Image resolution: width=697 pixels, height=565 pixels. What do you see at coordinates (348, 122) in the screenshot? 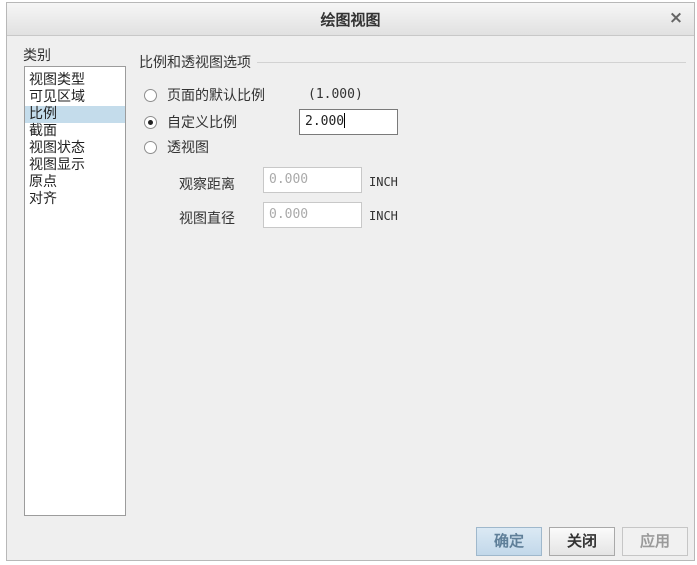
I see `custom-scale-input: 2.000` at bounding box center [348, 122].